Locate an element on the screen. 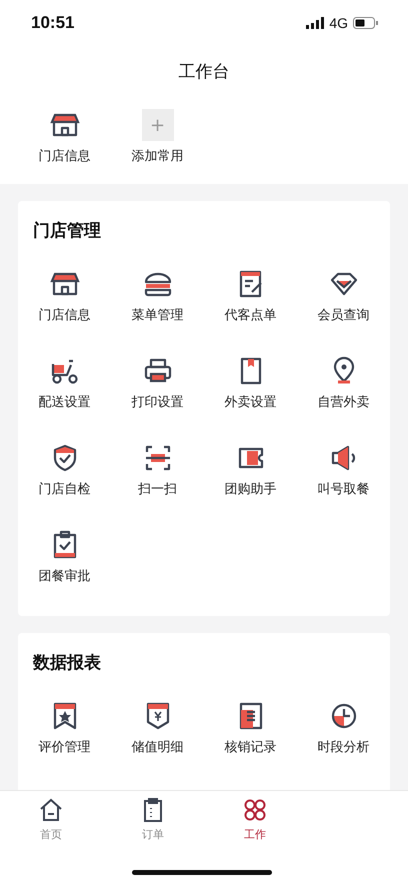 This screenshot has width=408, height=883. tab-item: 工作 is located at coordinates (255, 840).